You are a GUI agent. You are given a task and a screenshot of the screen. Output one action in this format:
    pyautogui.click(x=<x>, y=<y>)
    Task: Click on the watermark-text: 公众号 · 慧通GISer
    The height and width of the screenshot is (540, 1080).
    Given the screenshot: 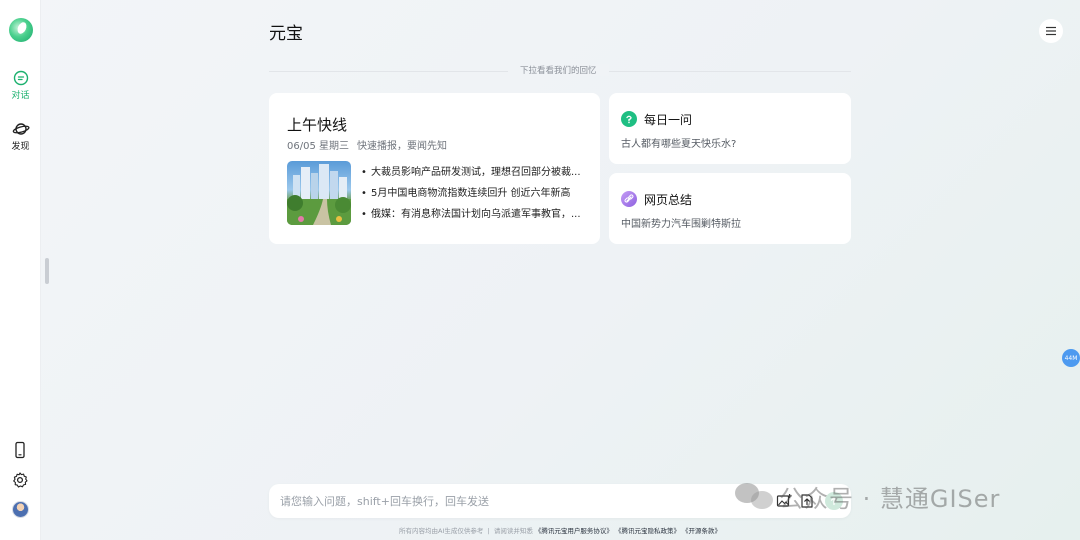 What is the action you would take?
    pyautogui.click(x=890, y=498)
    